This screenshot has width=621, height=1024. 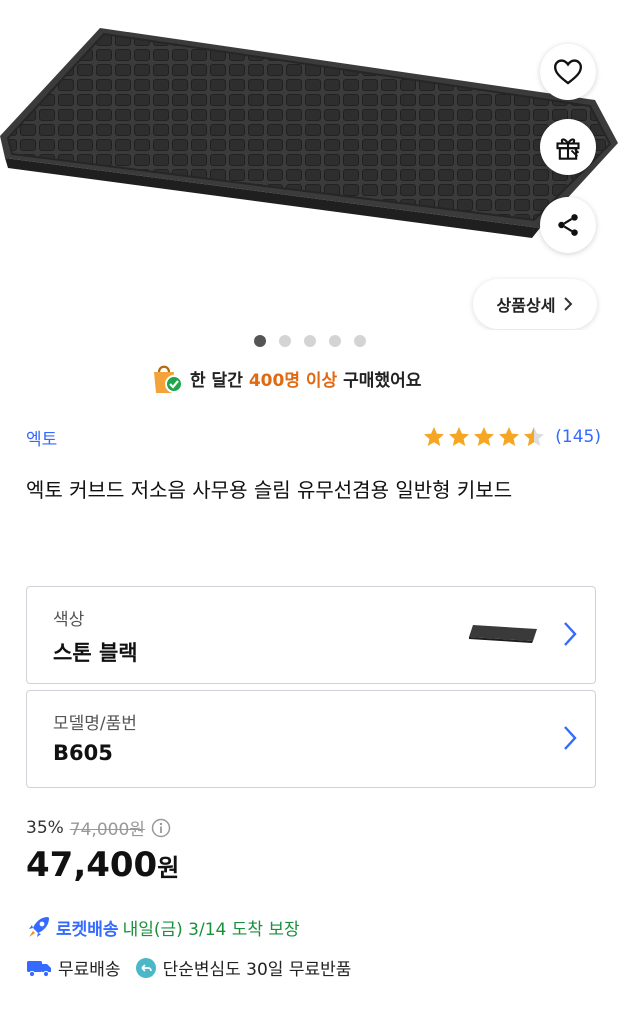 I want to click on purchase-prefix: 한 달간, so click(x=216, y=380).